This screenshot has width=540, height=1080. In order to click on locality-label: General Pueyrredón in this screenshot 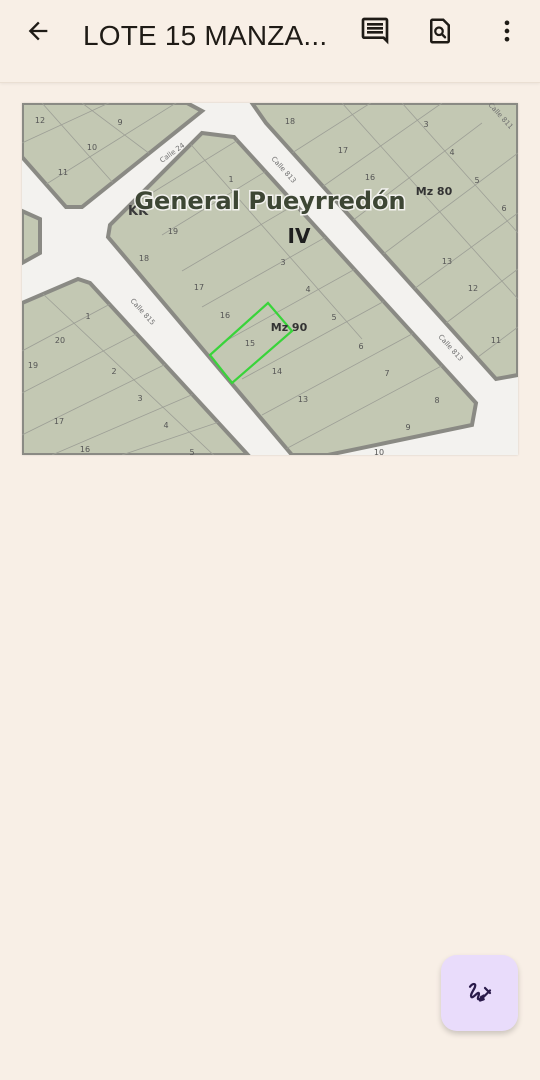, I will do `click(269, 201)`.